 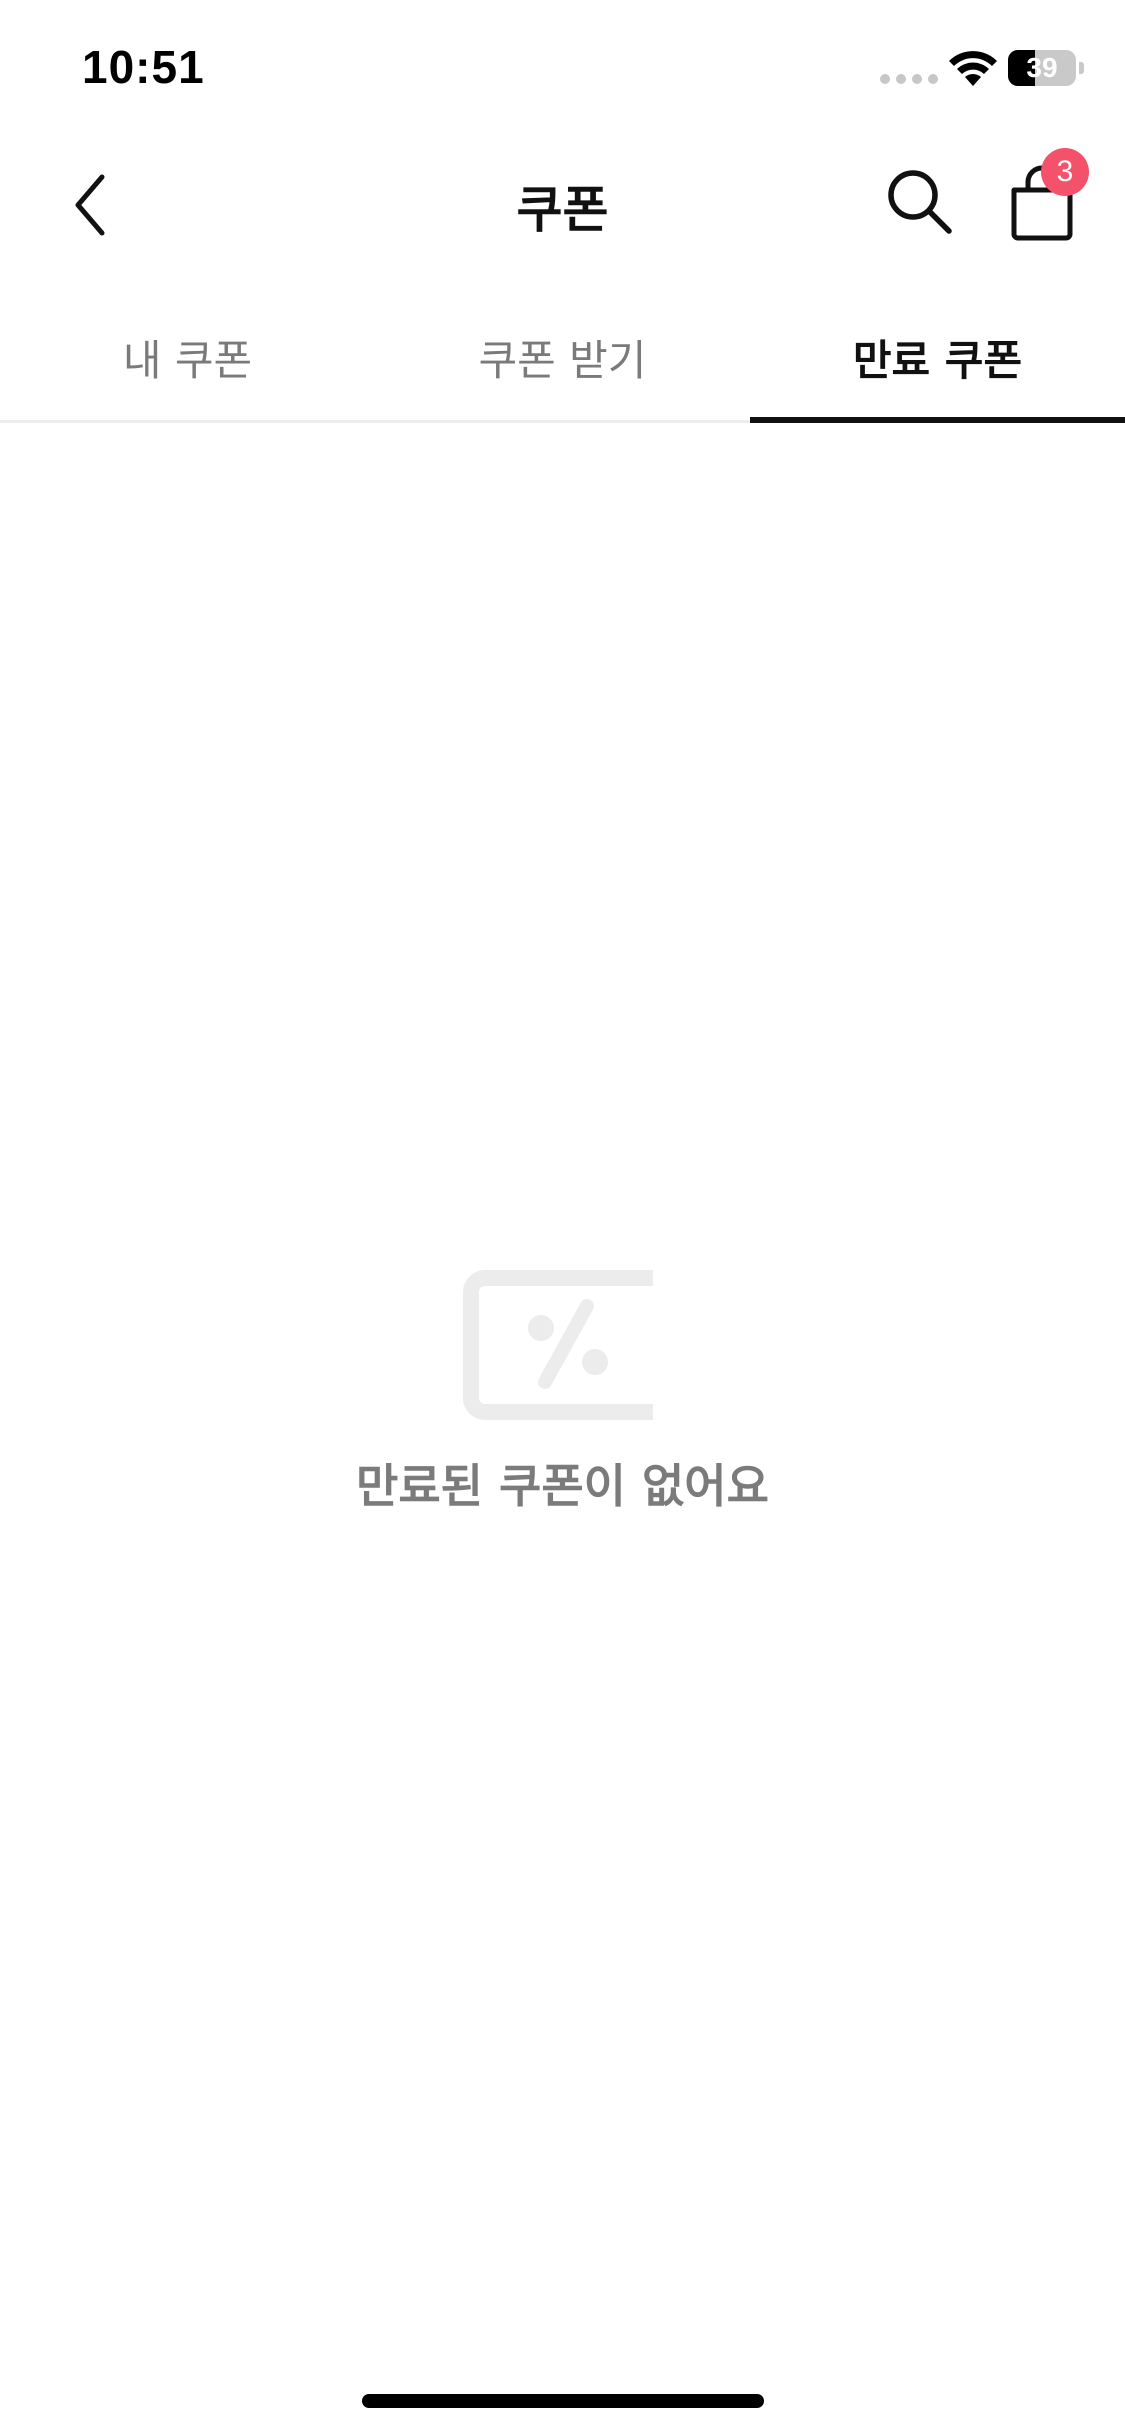 I want to click on cart-count-badge: 3, so click(x=1065, y=172).